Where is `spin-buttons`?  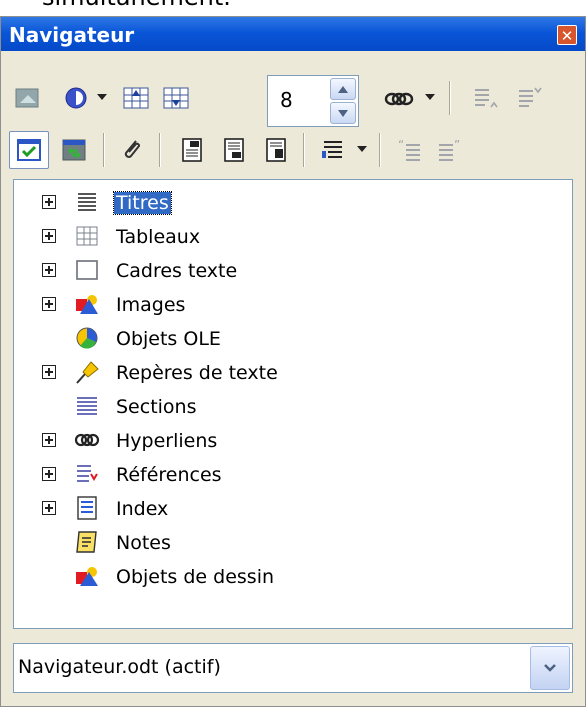 spin-buttons is located at coordinates (343, 101).